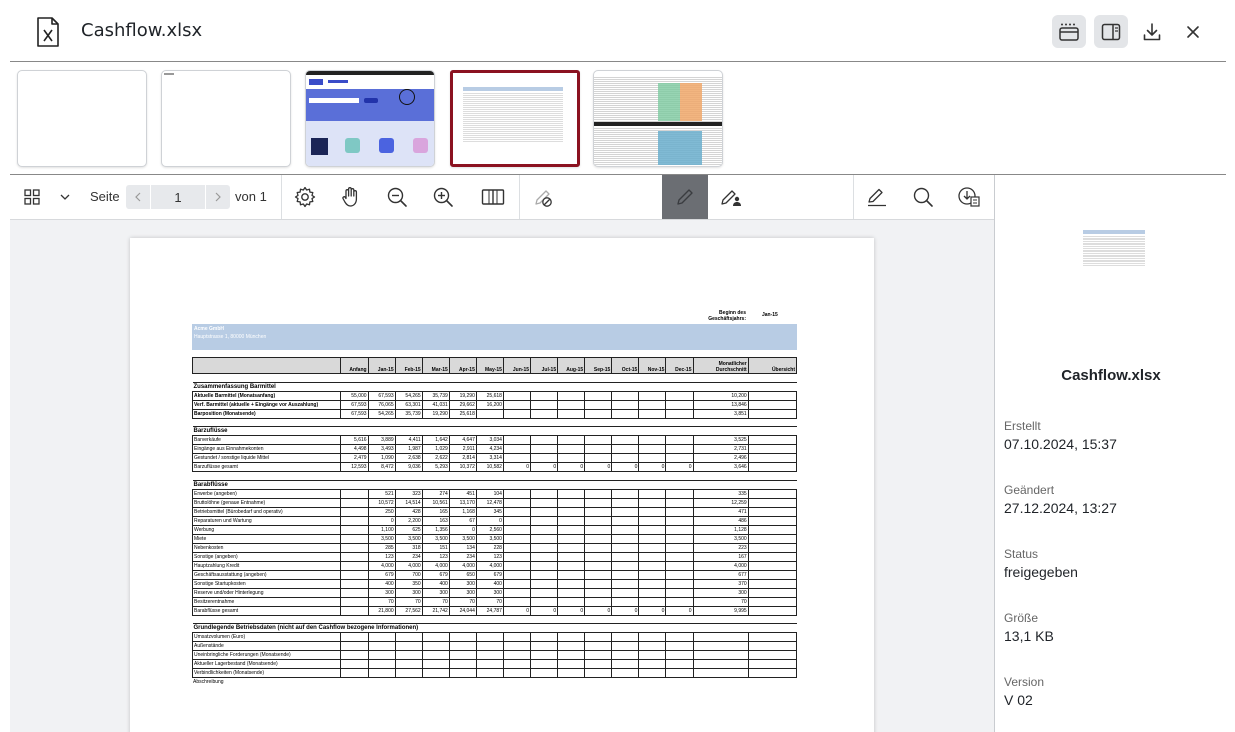 This screenshot has height=732, width=1235. Describe the element at coordinates (351, 197) in the screenshot. I see `pan-tool-button` at that location.